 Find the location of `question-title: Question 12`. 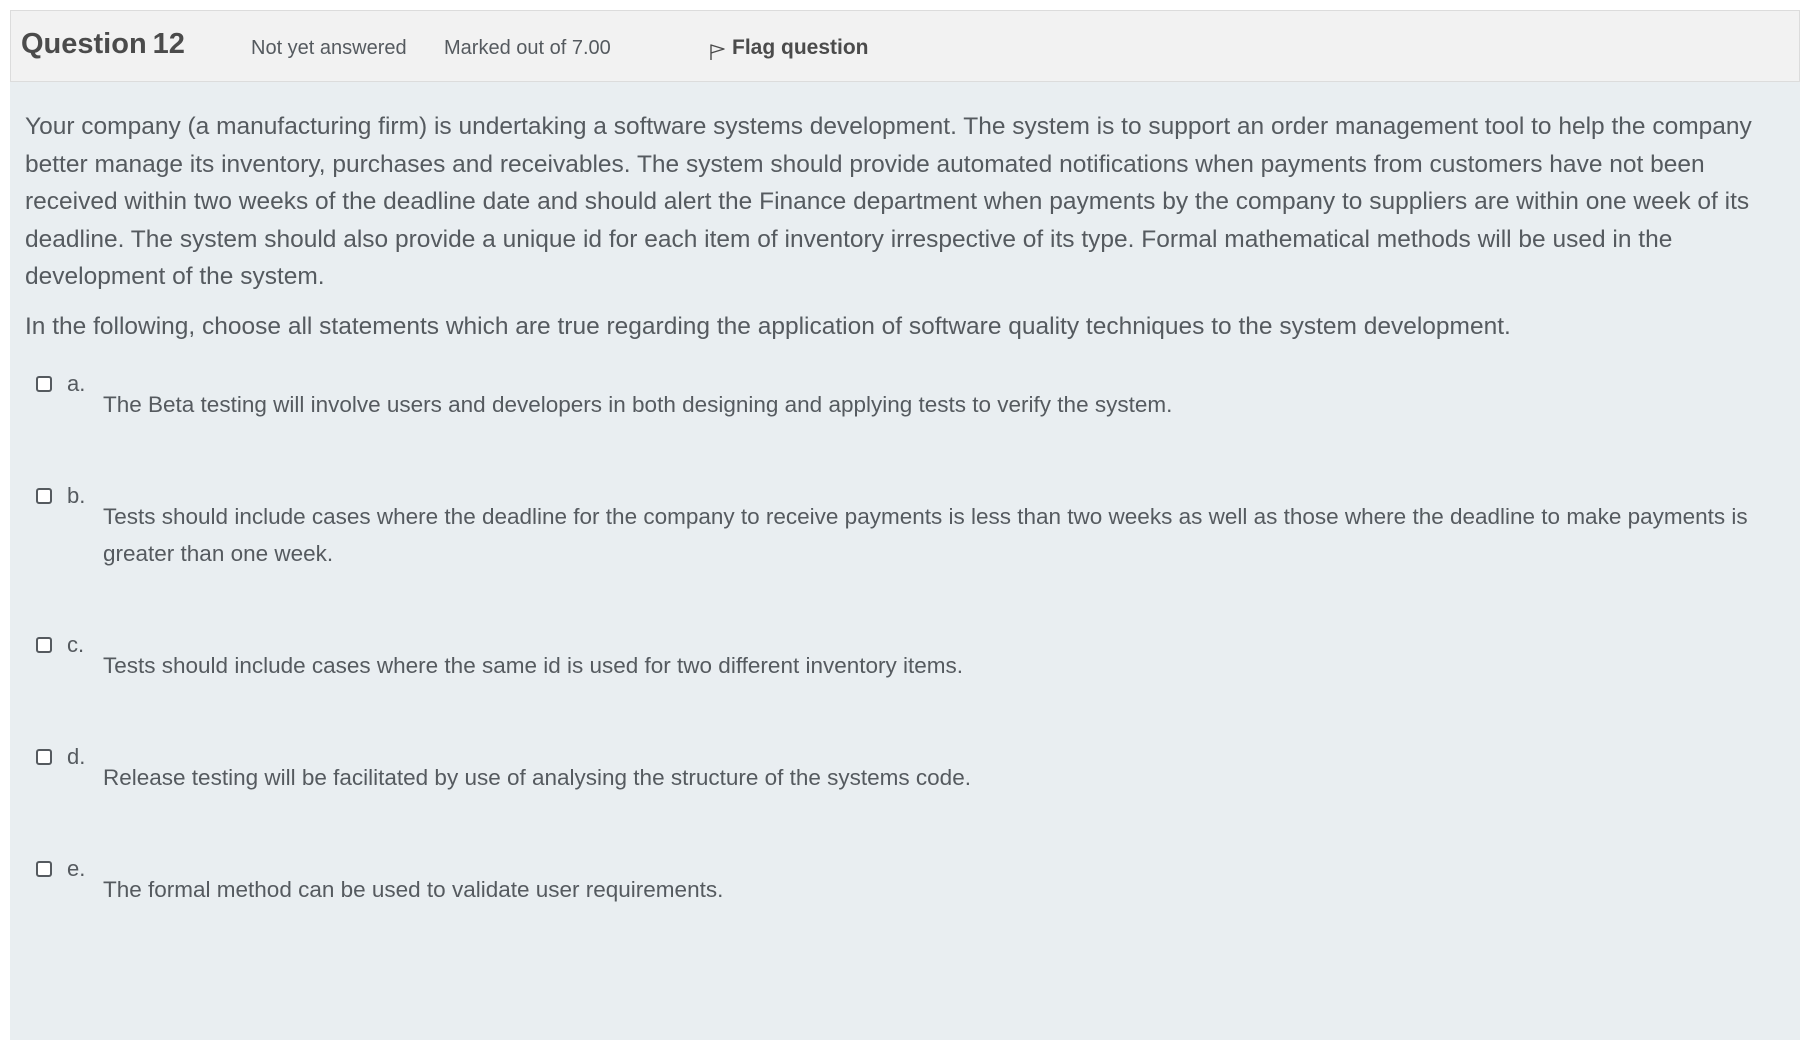

question-title: Question 12 is located at coordinates (103, 44).